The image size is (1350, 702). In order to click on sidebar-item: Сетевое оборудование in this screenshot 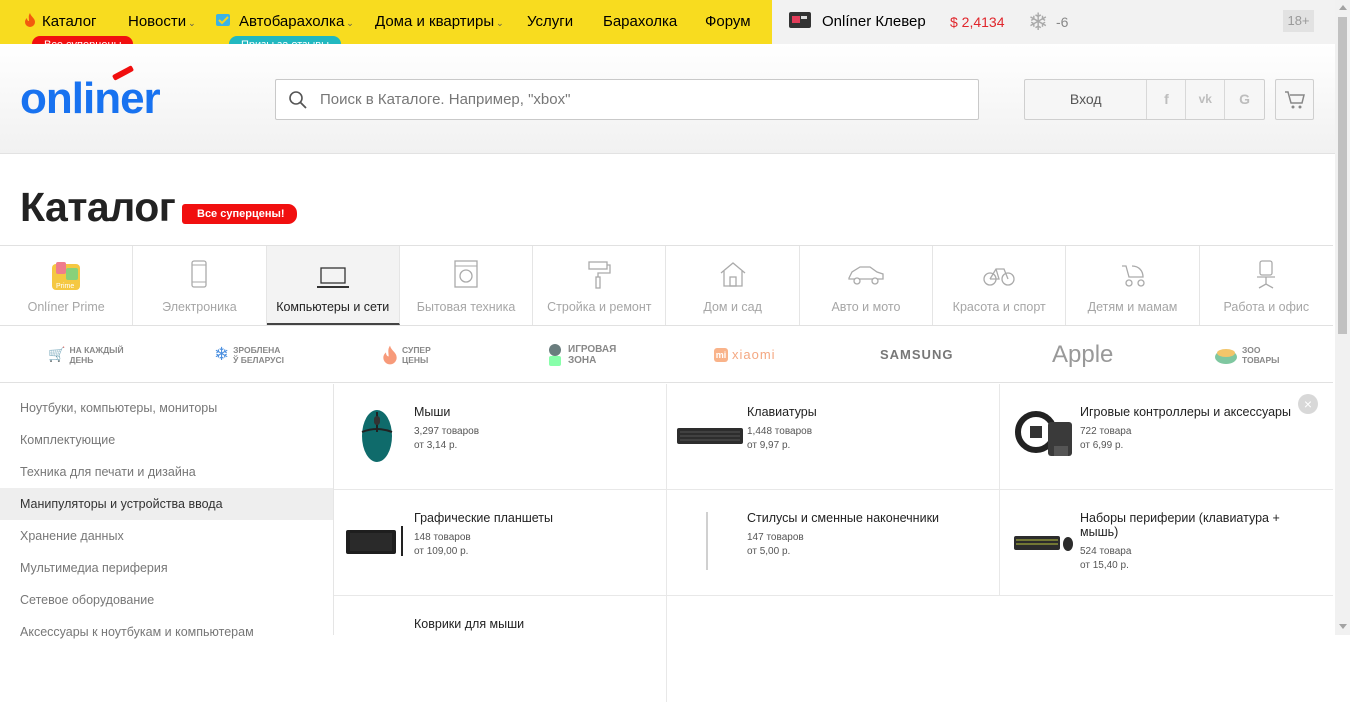, I will do `click(166, 600)`.